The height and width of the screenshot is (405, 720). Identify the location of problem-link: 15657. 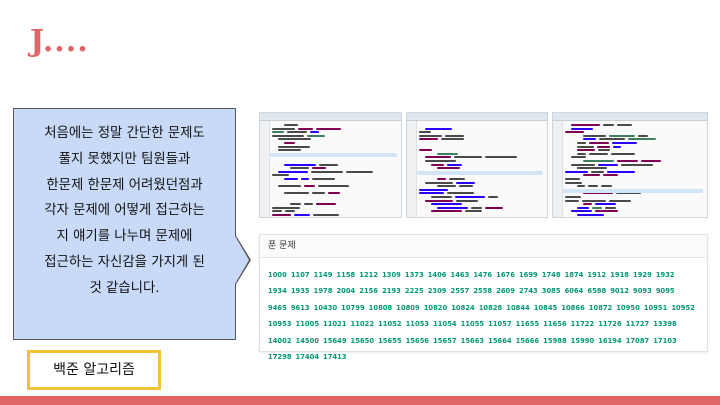
(445, 341).